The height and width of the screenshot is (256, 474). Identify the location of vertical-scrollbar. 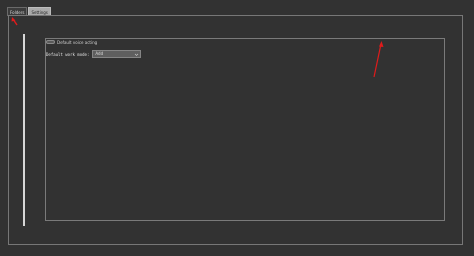
(24, 130).